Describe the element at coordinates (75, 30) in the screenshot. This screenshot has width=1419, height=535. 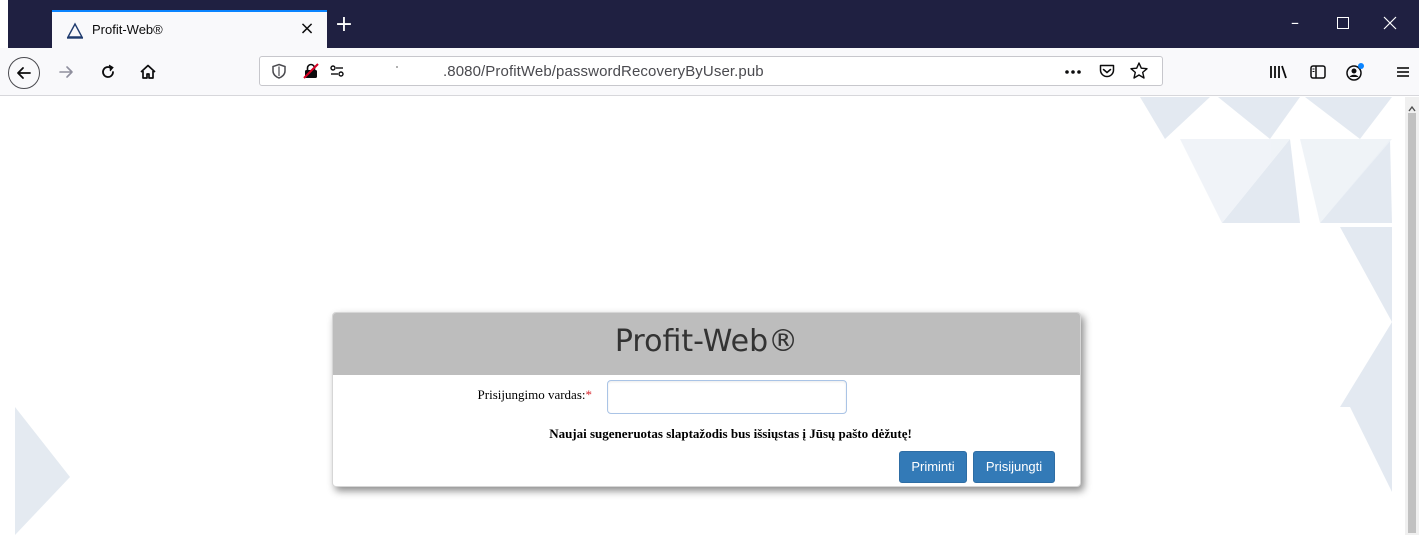
I see `favicon-icon` at that location.